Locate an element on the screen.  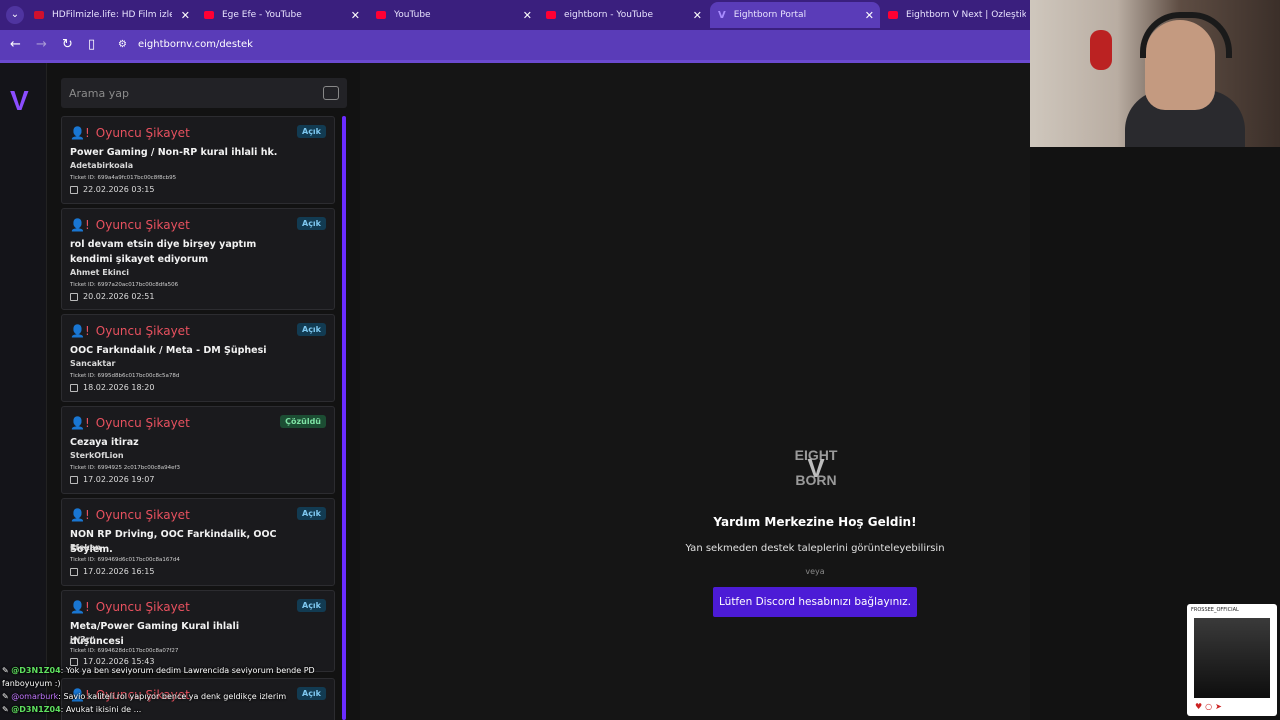
tab-title: eightborn - YouTube is located at coordinates (609, 15).